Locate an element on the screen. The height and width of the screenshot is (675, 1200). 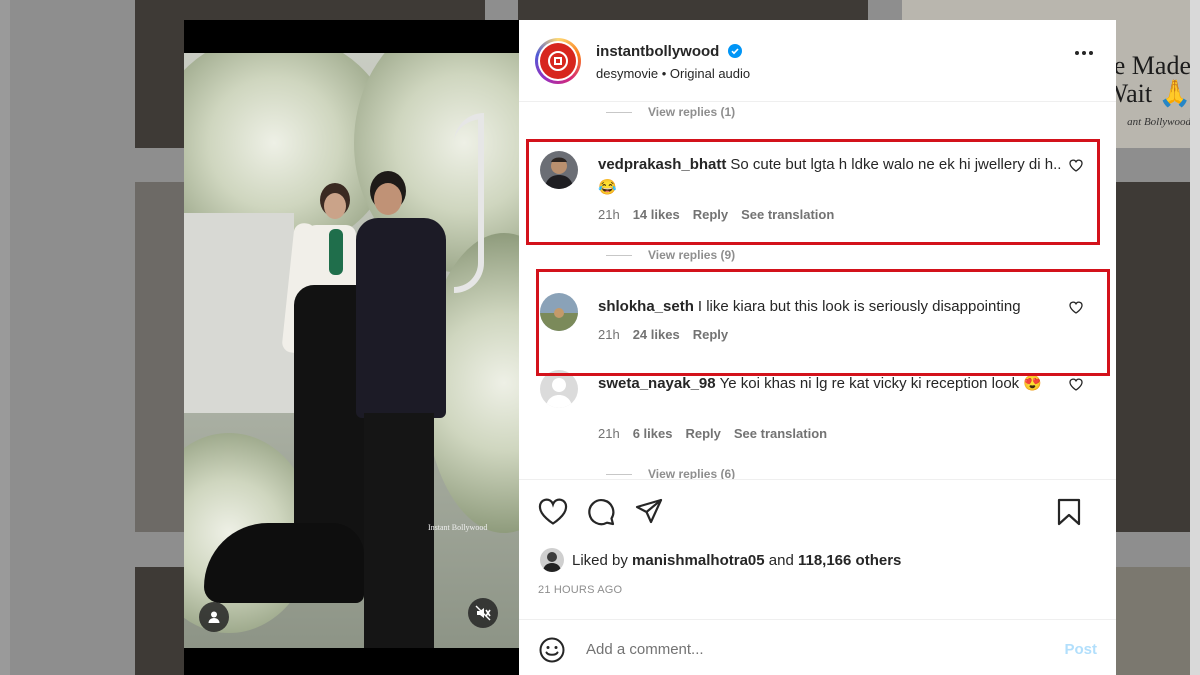
feed-tile-caption: e Made Wait 🙏 ant Bollywood is located at coordinates (1147, 94).